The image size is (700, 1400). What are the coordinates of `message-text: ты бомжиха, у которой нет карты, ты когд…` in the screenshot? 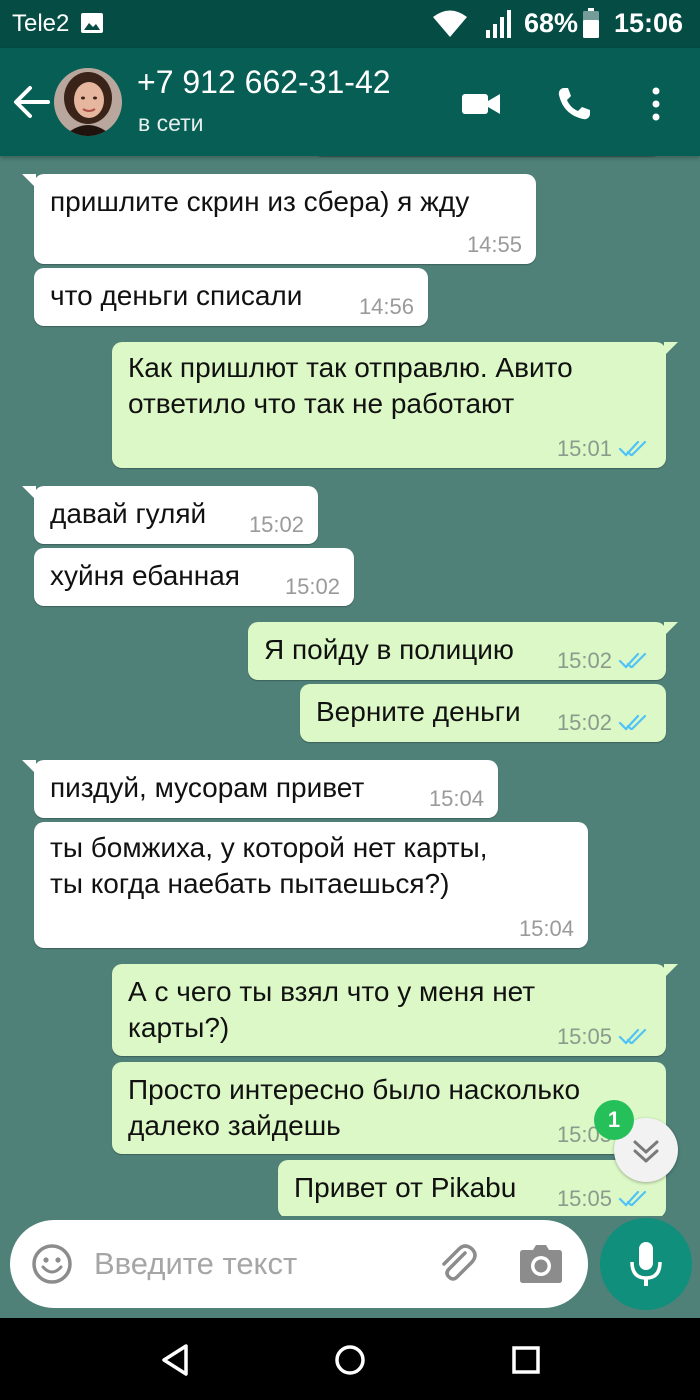 It's located at (269, 866).